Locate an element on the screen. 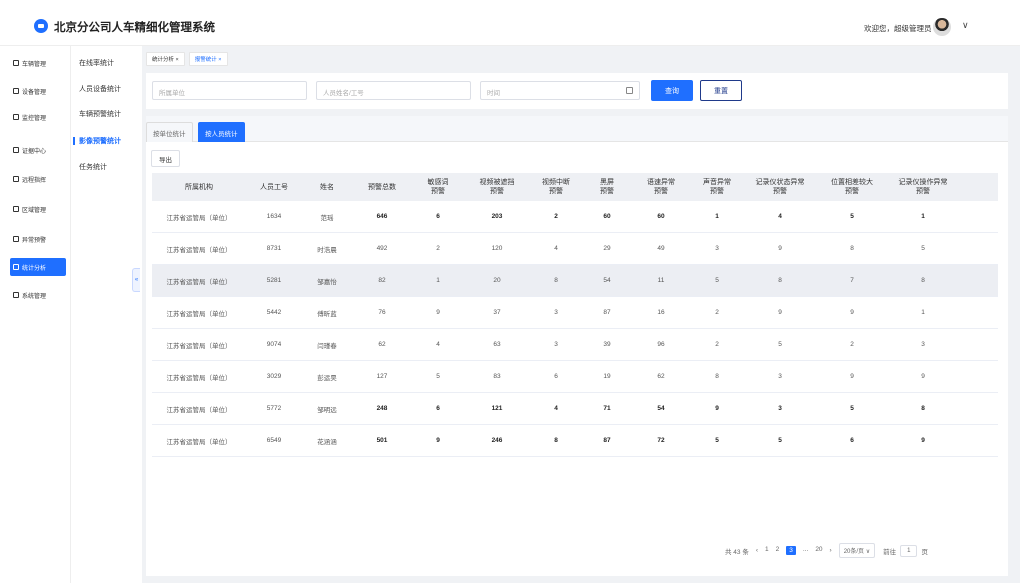 This screenshot has width=1020, height=583. table-cell: 彭运昊 is located at coordinates (327, 378).